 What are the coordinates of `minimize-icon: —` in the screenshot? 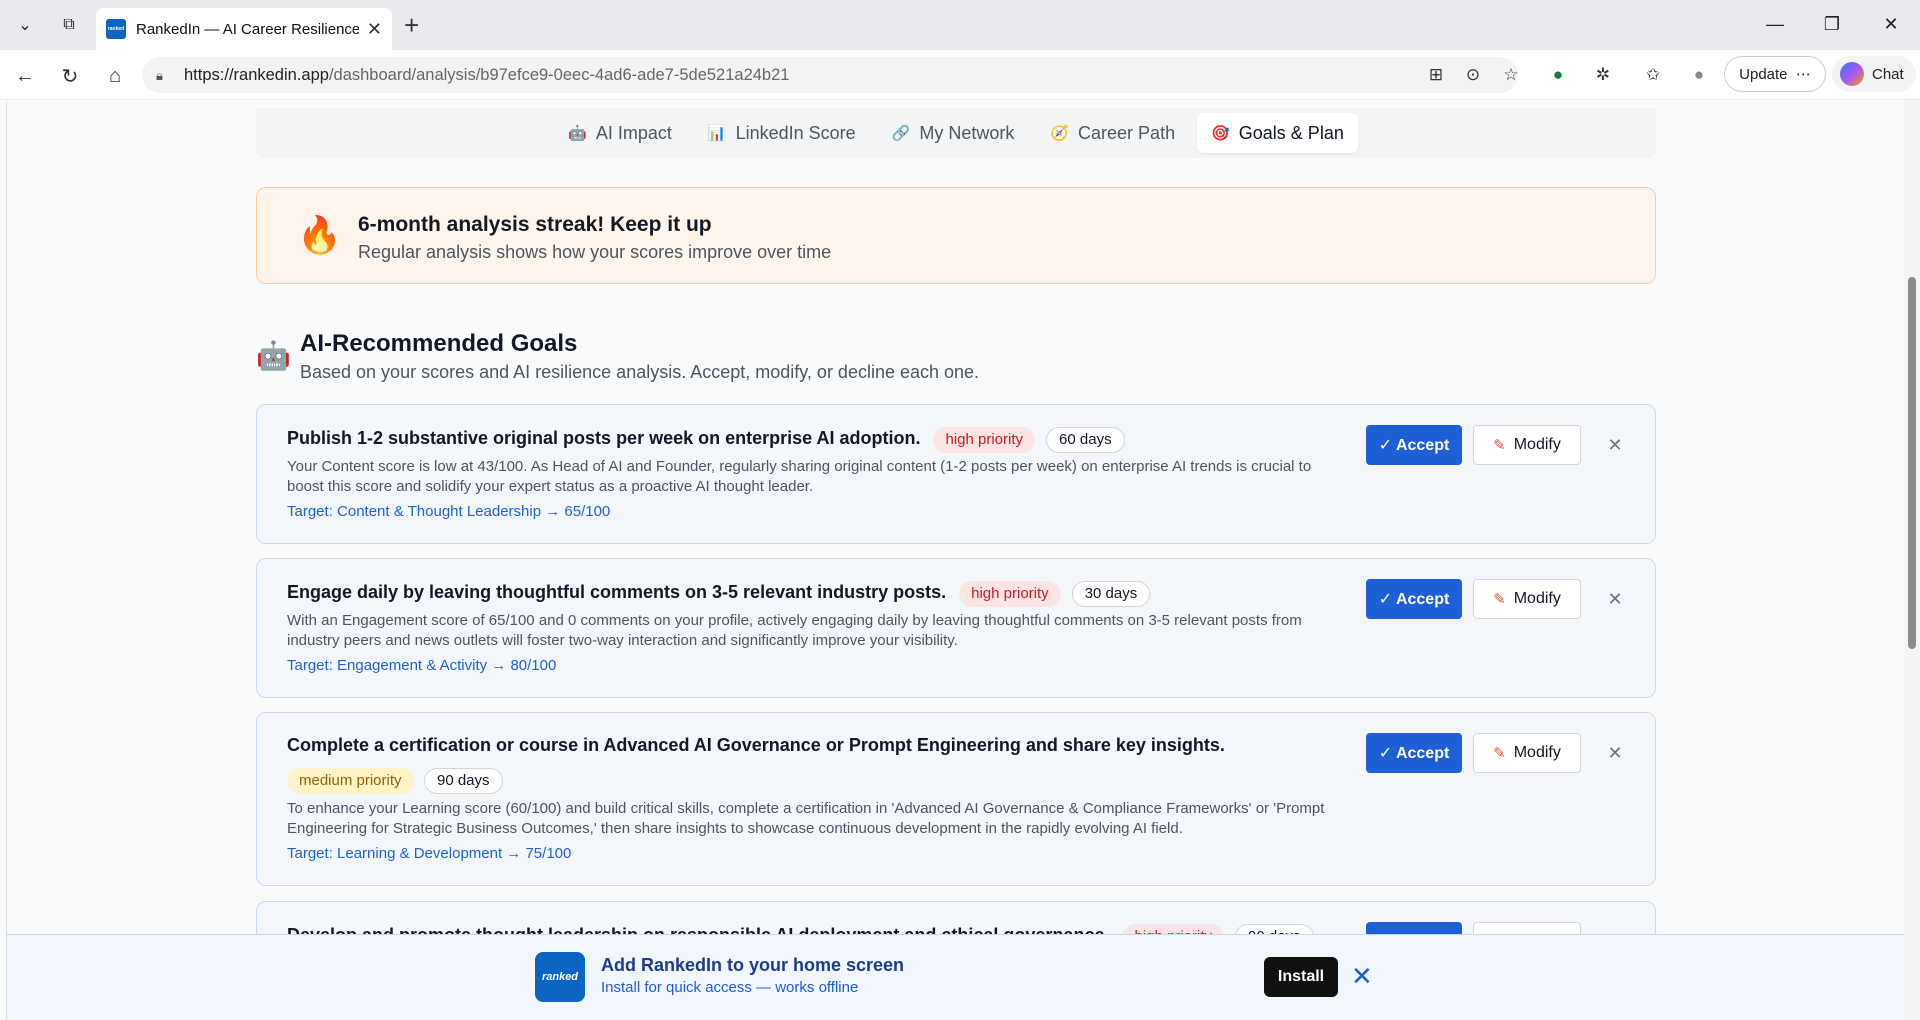 It's located at (1775, 24).